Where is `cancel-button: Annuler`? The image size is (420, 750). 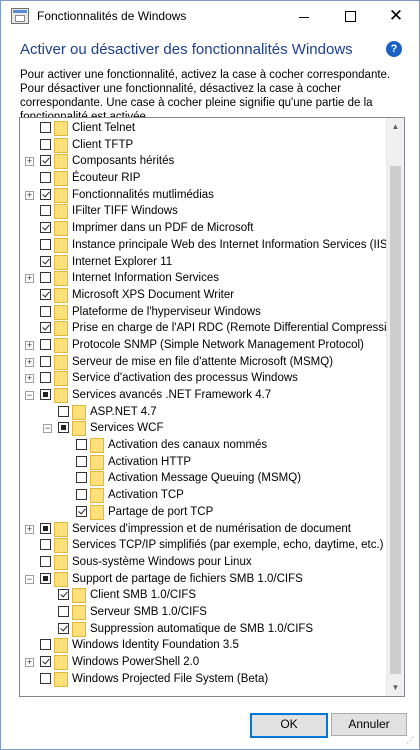 cancel-button: Annuler is located at coordinates (369, 724).